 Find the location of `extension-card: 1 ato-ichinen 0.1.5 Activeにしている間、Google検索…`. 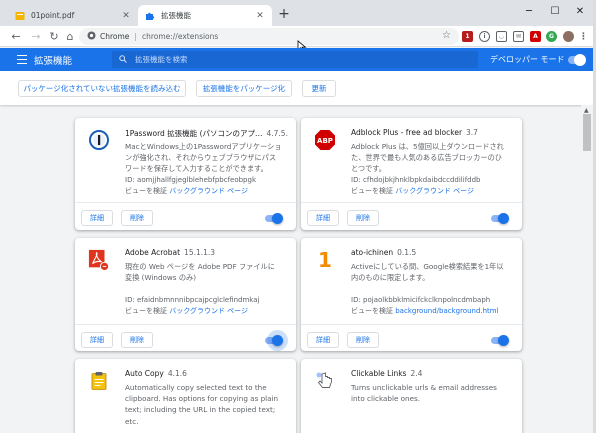

extension-card: 1 ato-ichinen 0.1.5 Activeにしている間、Google検索… is located at coordinates (411, 294).